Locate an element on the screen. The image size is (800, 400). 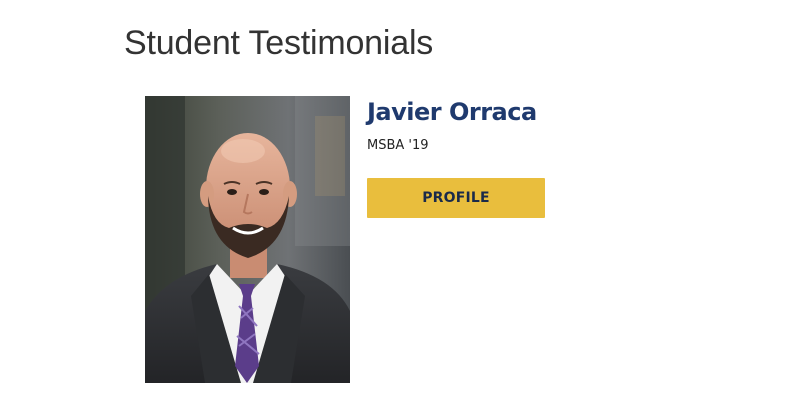
student-name: Javier Orraca is located at coordinates (452, 112).